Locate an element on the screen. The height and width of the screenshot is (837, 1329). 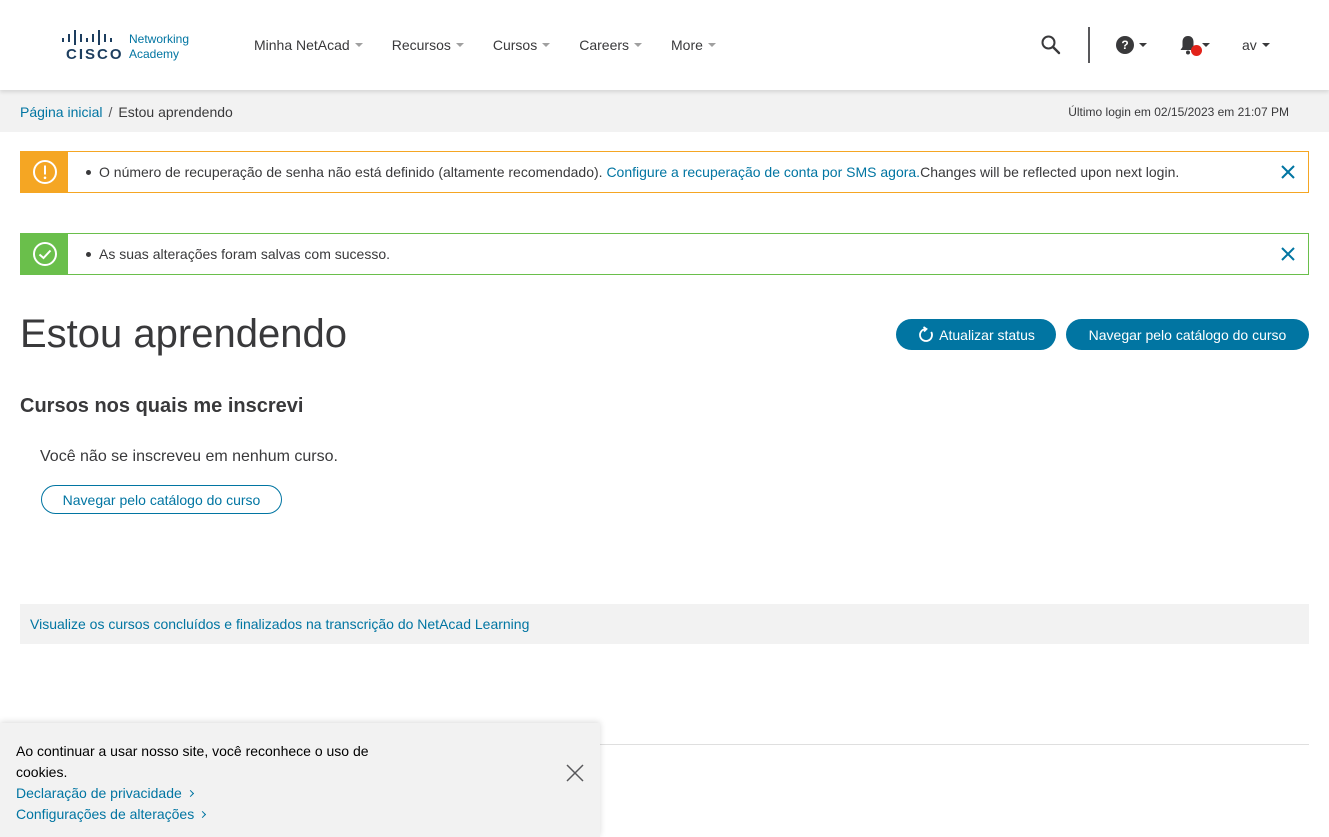
privacy-statement-link: Declaração de privacidade is located at coordinates (105, 793).